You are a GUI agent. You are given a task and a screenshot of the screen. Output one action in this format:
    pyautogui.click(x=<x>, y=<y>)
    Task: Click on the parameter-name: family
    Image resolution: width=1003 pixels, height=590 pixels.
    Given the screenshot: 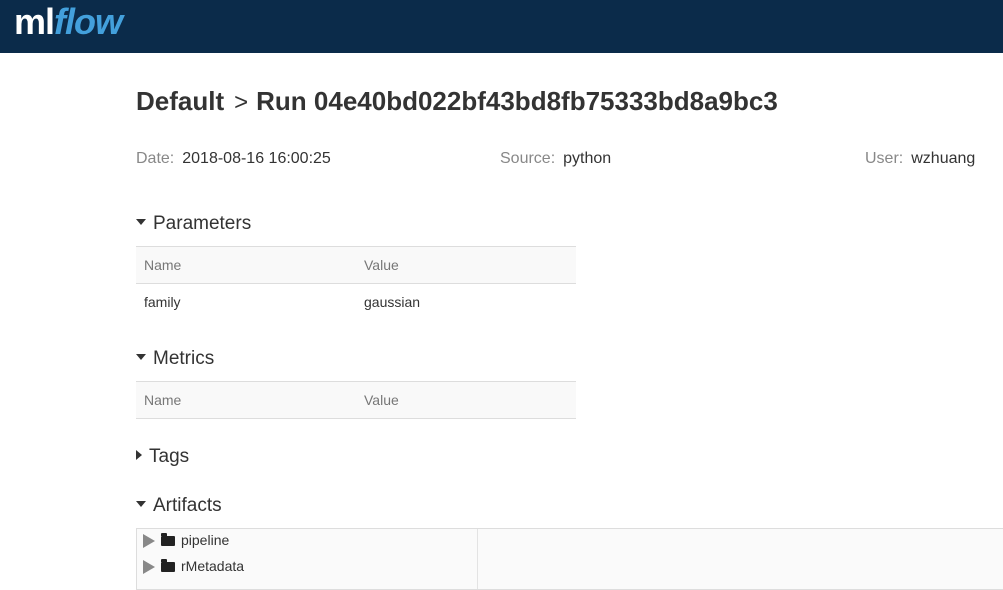 What is the action you would take?
    pyautogui.click(x=162, y=302)
    